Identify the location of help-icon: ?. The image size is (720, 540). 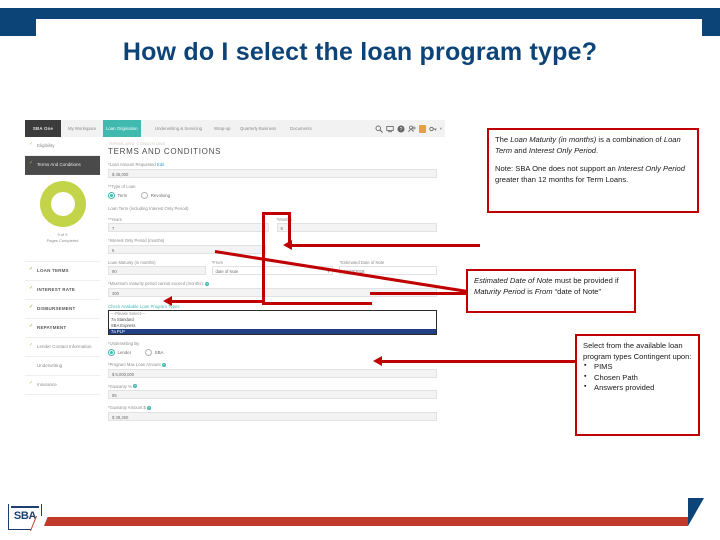
(401, 129).